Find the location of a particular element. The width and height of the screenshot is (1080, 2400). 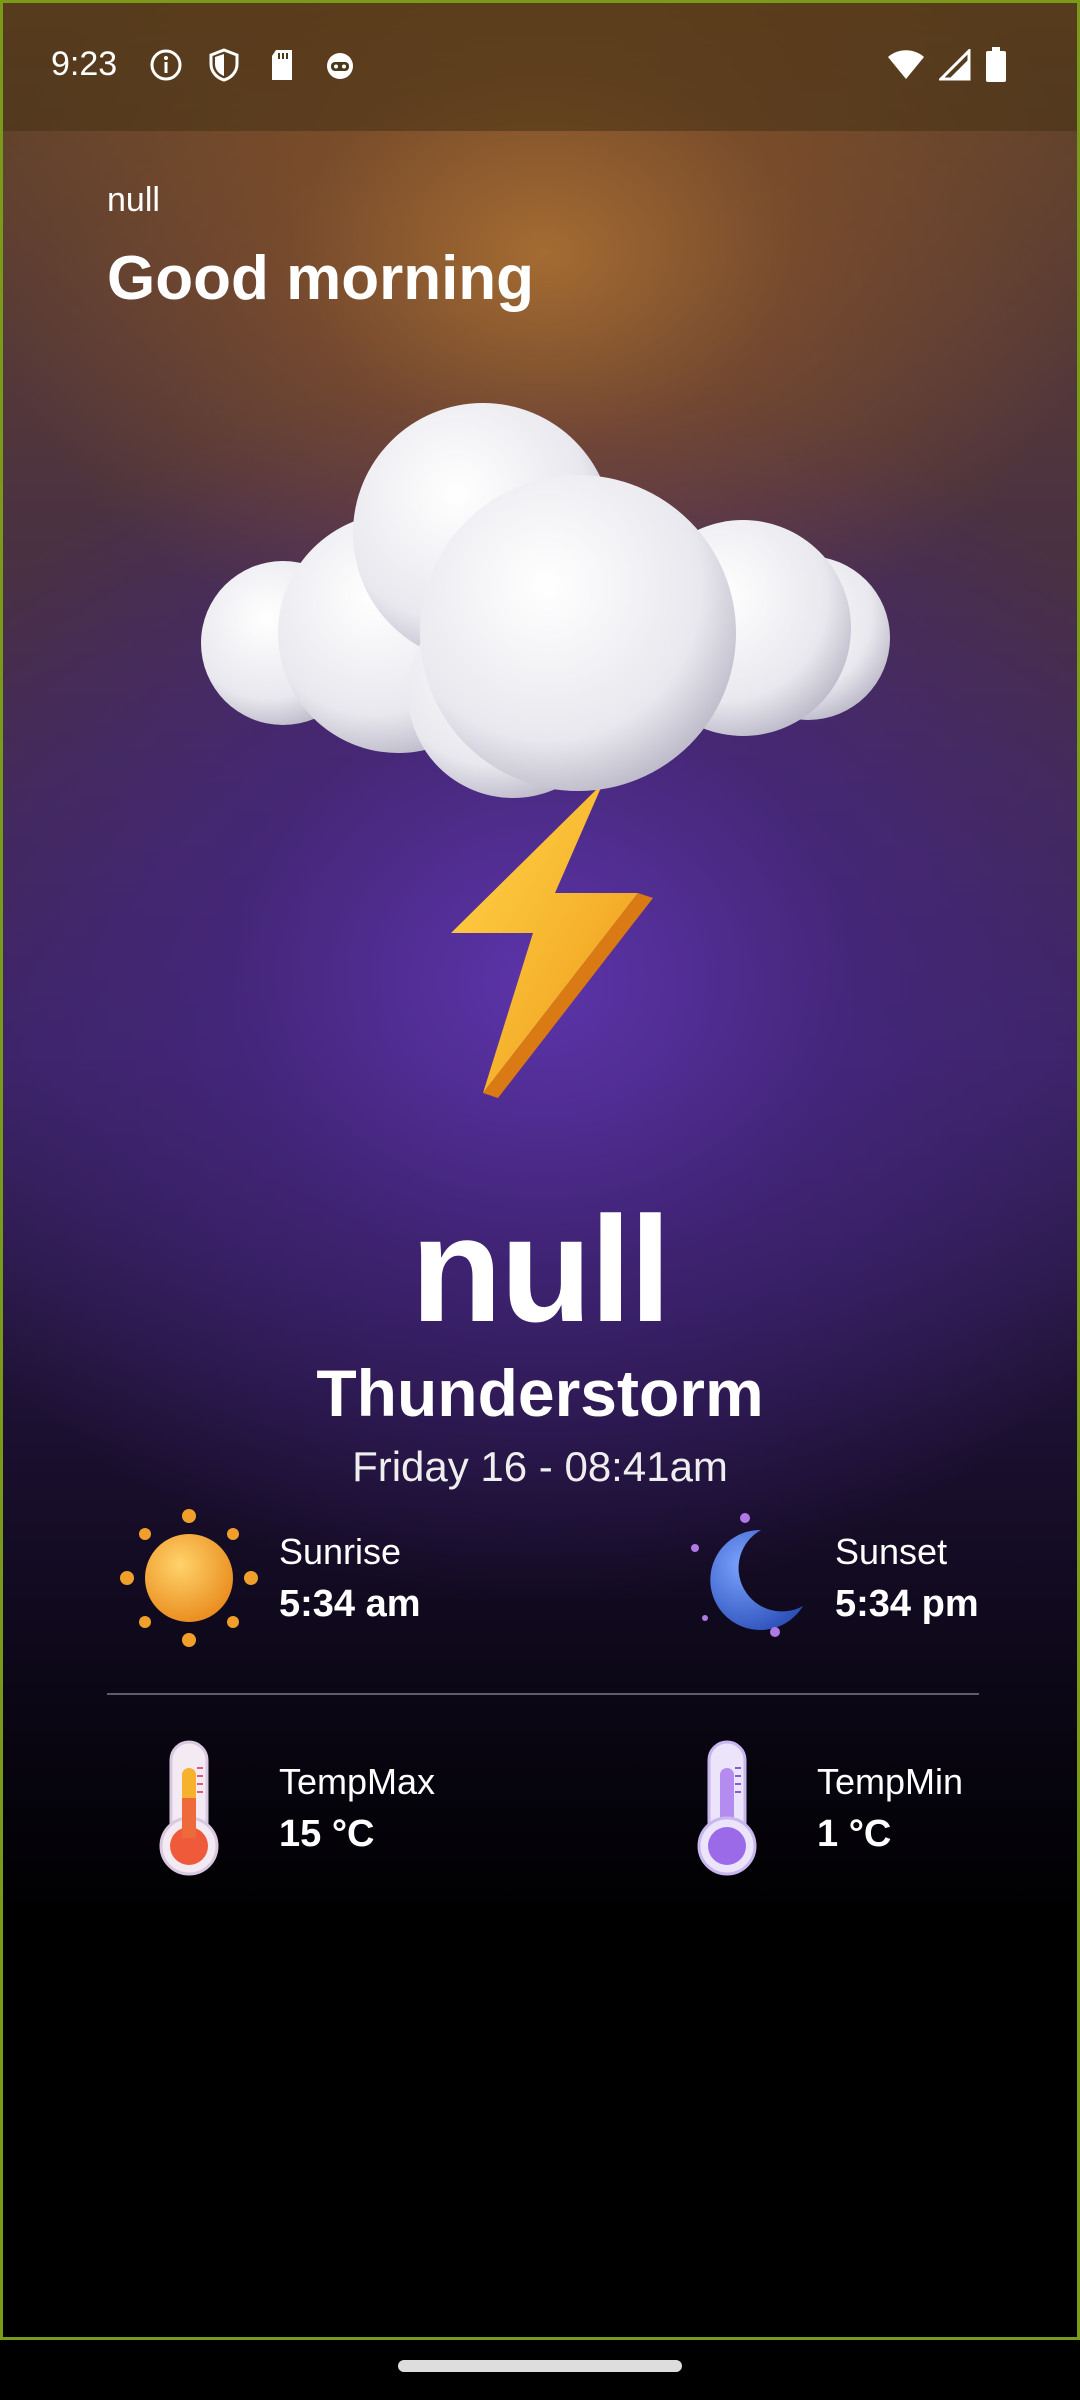

temp-min-block: TempMin 1 °C is located at coordinates (810, 1808).